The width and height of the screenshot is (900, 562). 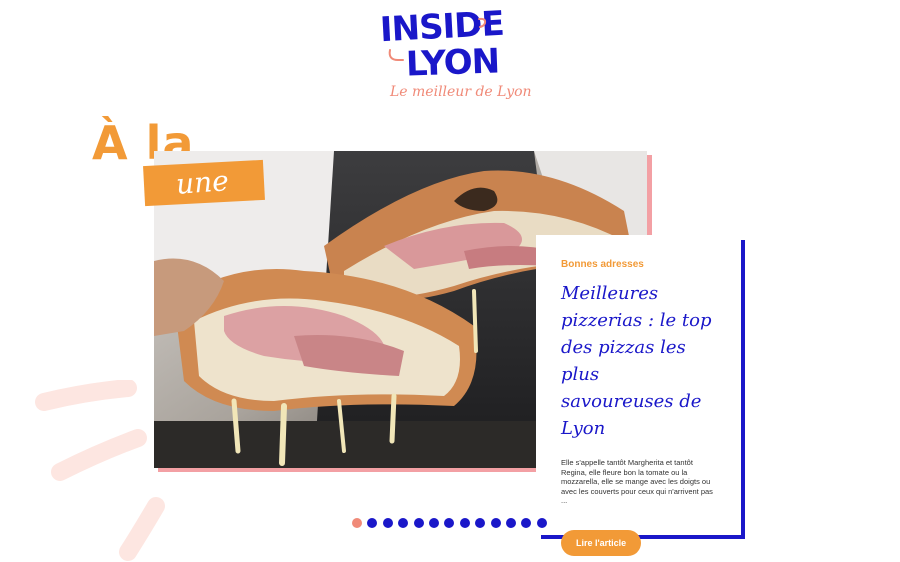 I want to click on logo-text-lyon: LYON, so click(x=452, y=63).